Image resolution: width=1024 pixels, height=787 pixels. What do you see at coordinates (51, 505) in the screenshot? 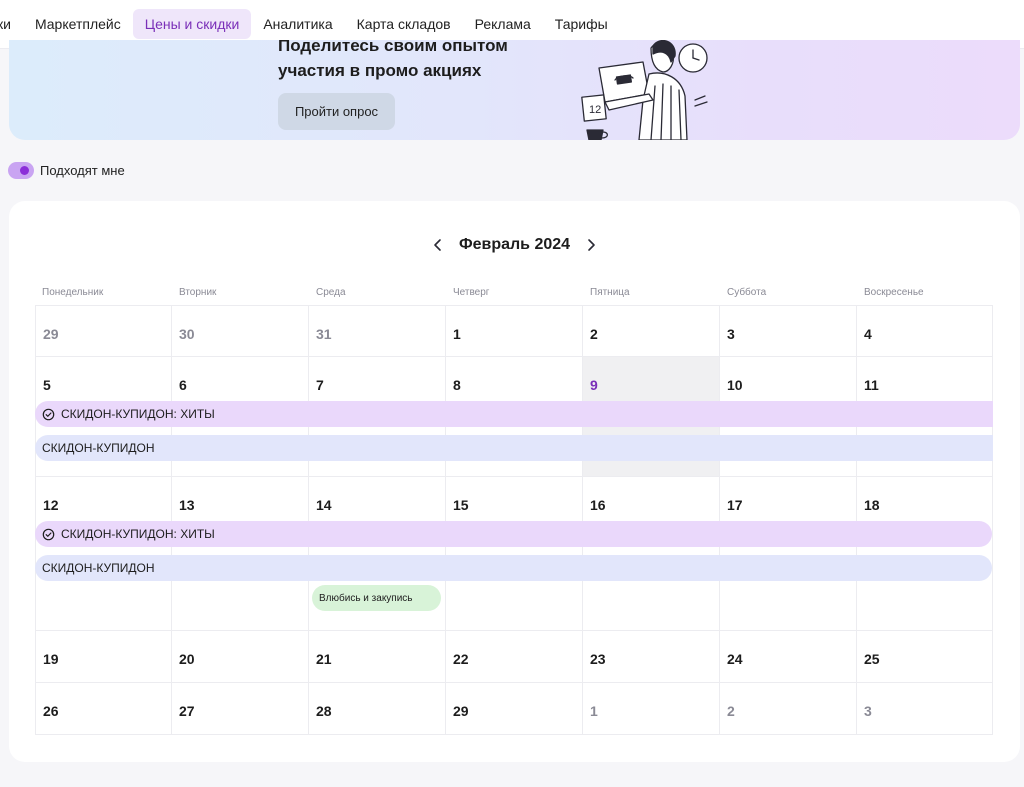
I see `calendar-day: 12` at bounding box center [51, 505].